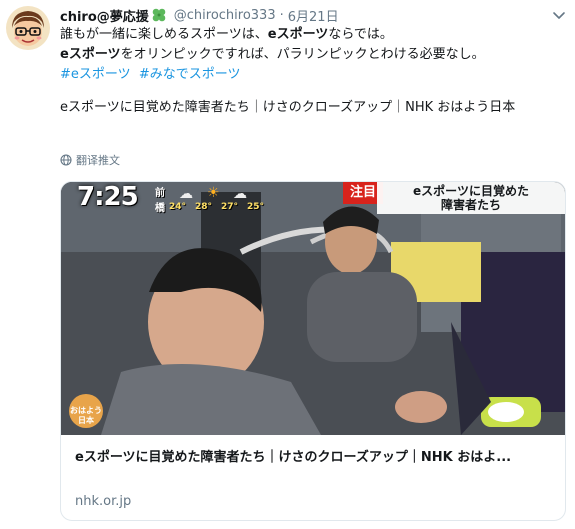 This screenshot has height=529, width=575. I want to click on banner-line: eスポーツに目覚めた, so click(471, 191).